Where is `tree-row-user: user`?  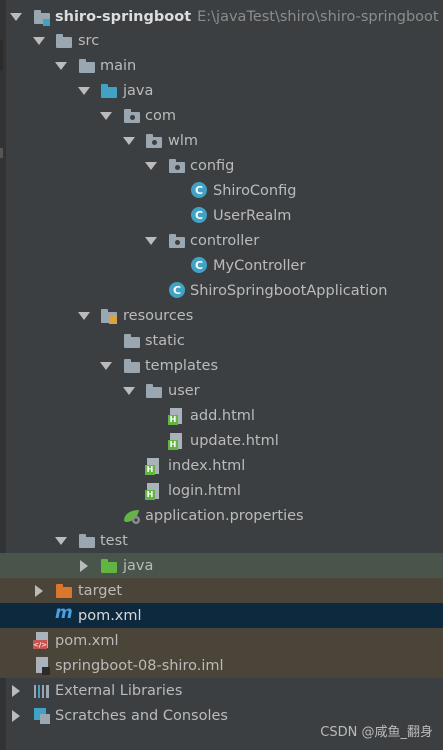
tree-row-user: user is located at coordinates (221, 390).